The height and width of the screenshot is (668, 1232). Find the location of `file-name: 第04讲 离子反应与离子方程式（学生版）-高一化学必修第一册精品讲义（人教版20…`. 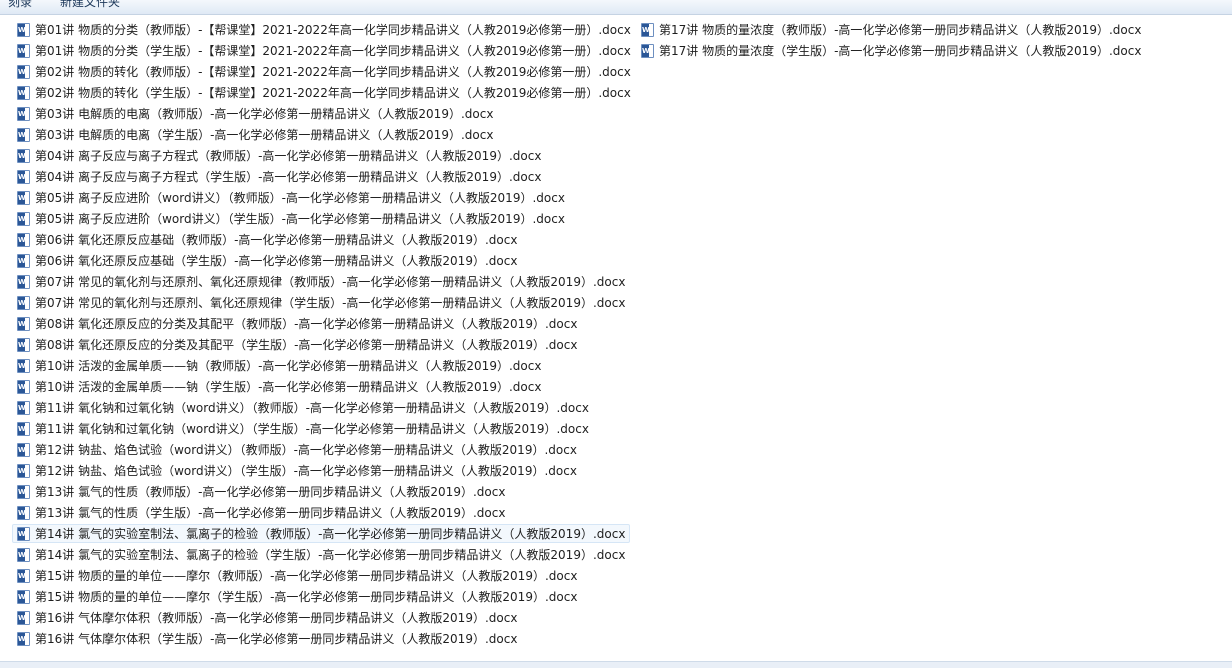

file-name: 第04讲 离子反应与离子方程式（学生版）-高一化学必修第一册精品讲义（人教版20… is located at coordinates (288, 177).